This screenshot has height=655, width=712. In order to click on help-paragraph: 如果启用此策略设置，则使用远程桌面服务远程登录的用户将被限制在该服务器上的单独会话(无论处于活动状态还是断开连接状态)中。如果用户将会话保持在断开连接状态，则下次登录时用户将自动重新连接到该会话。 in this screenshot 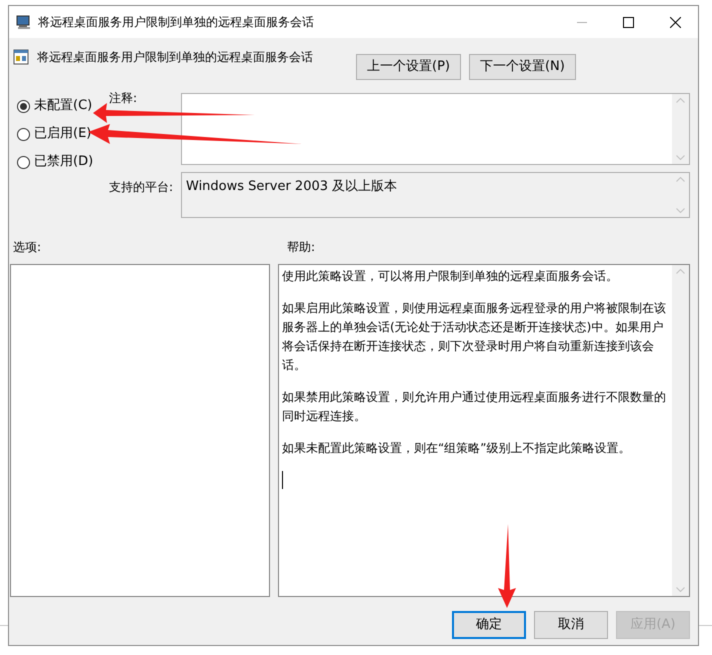, I will do `click(474, 337)`.